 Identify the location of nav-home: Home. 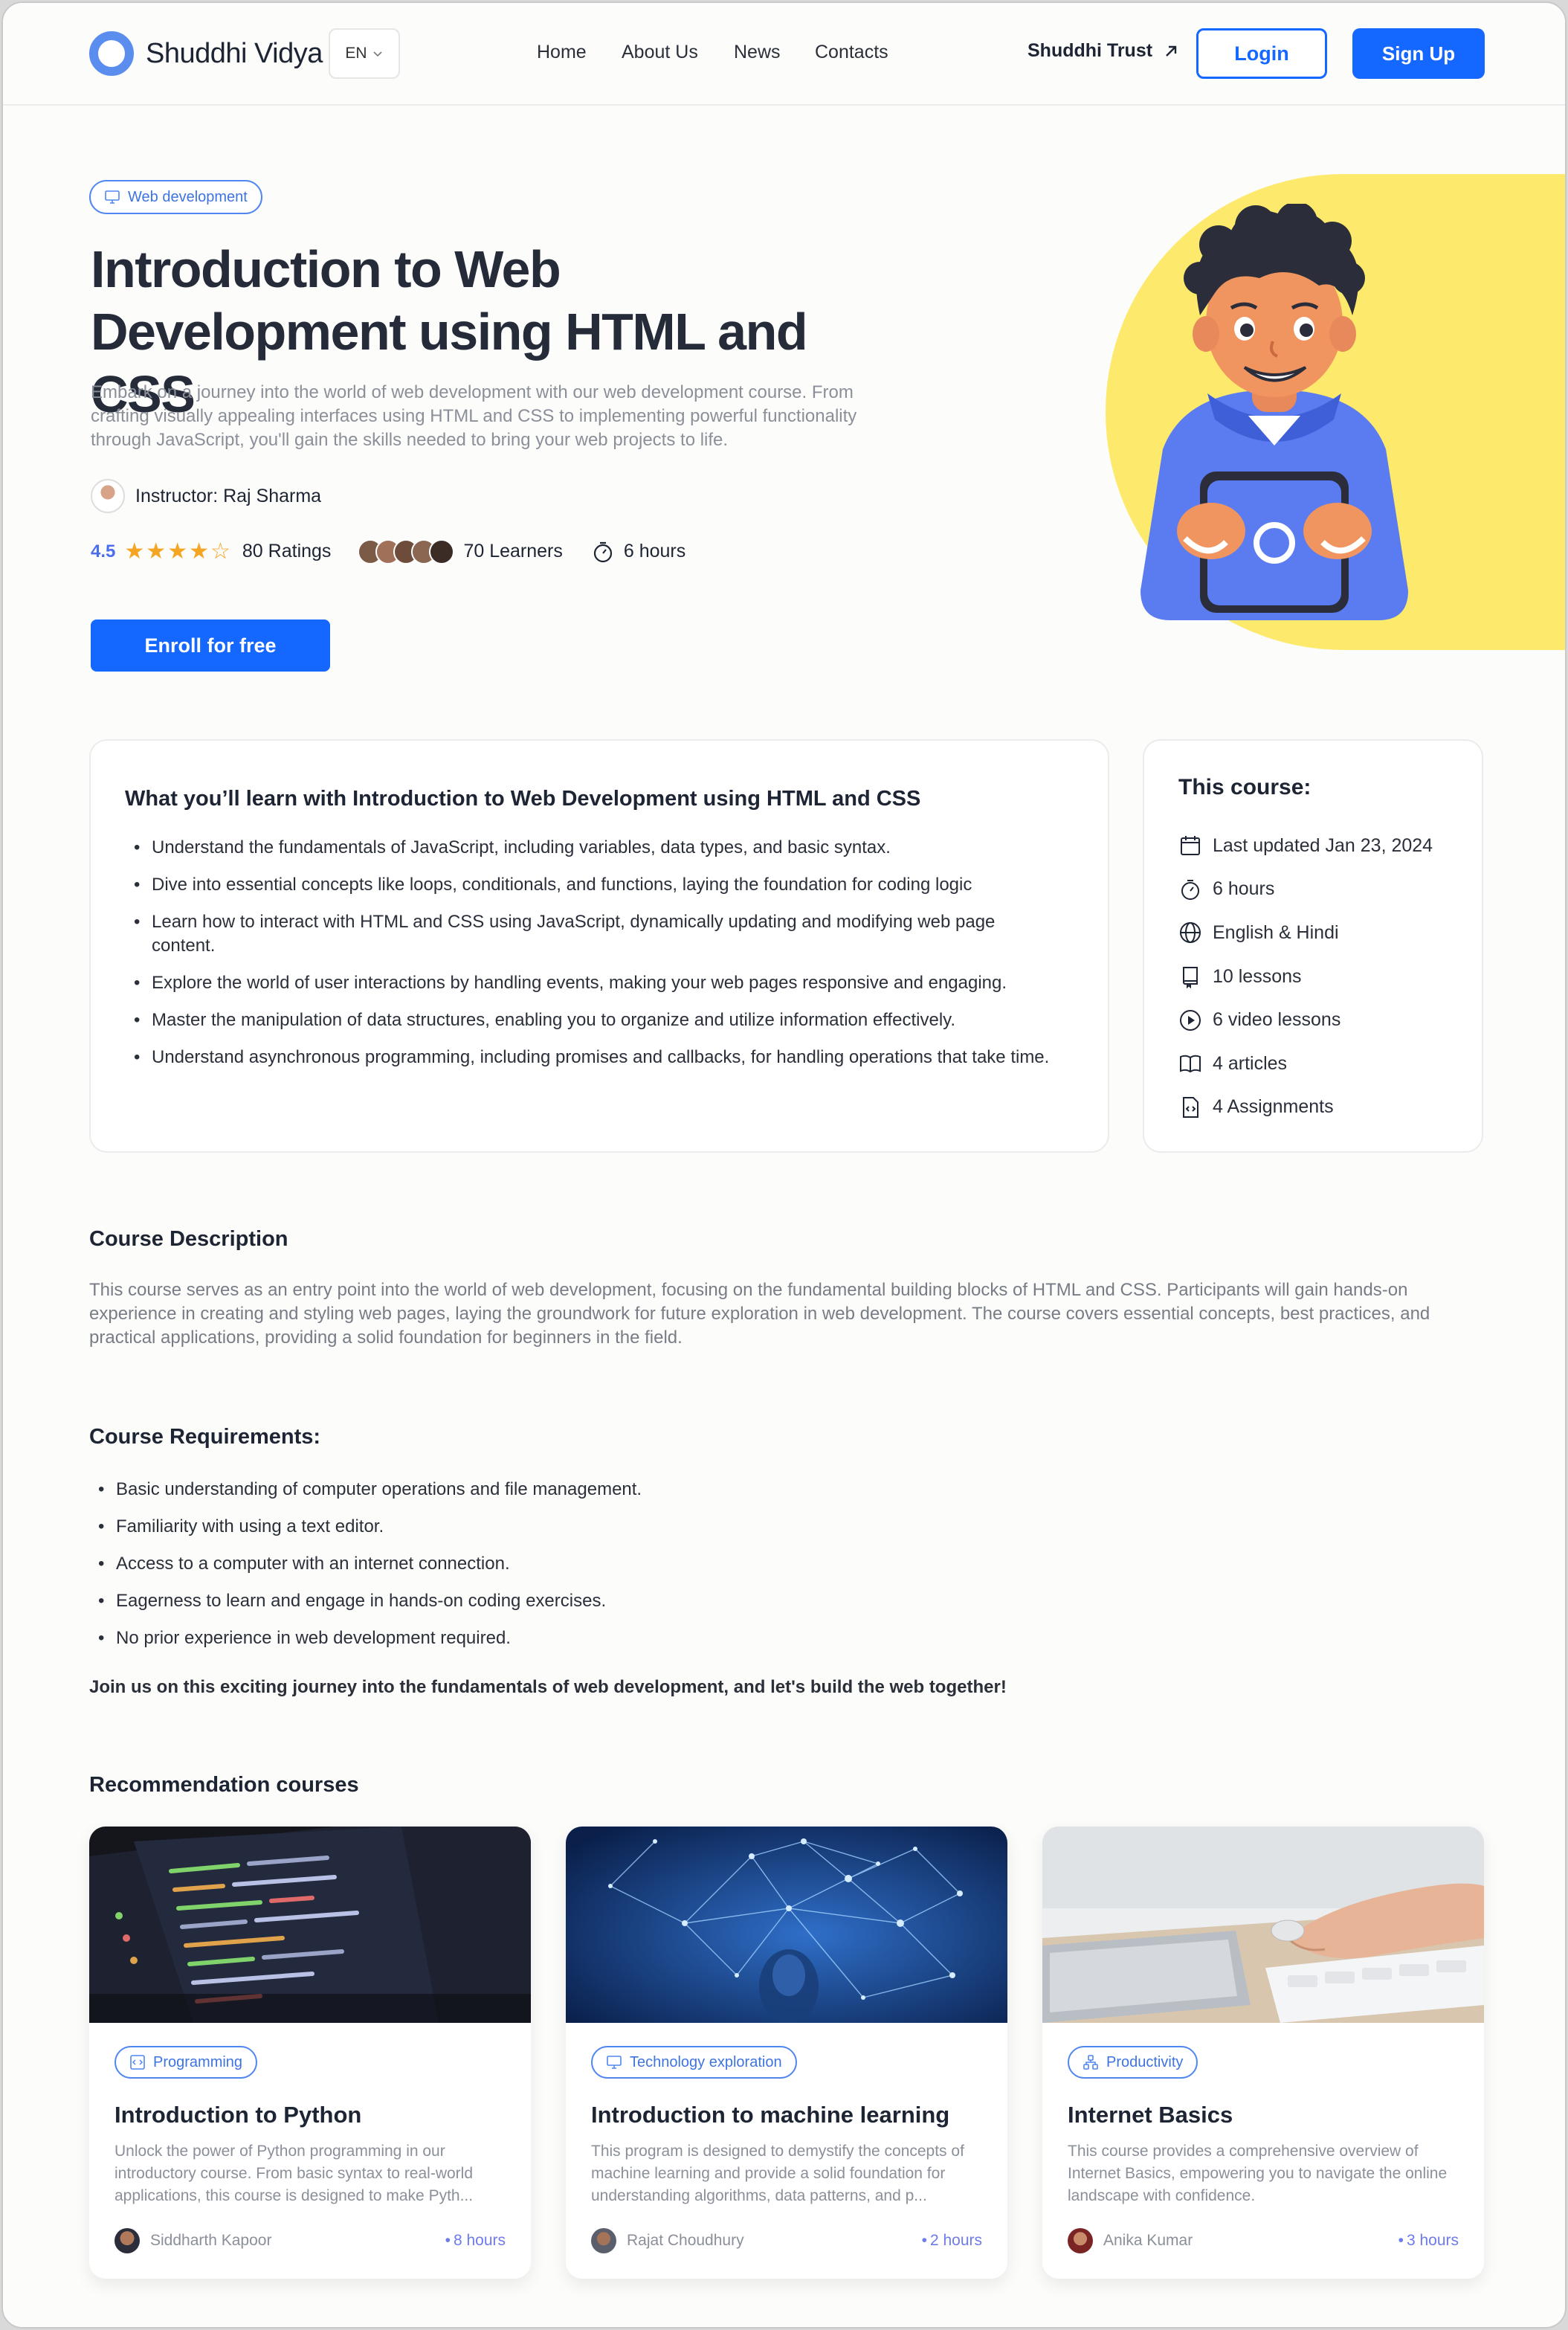
(562, 52).